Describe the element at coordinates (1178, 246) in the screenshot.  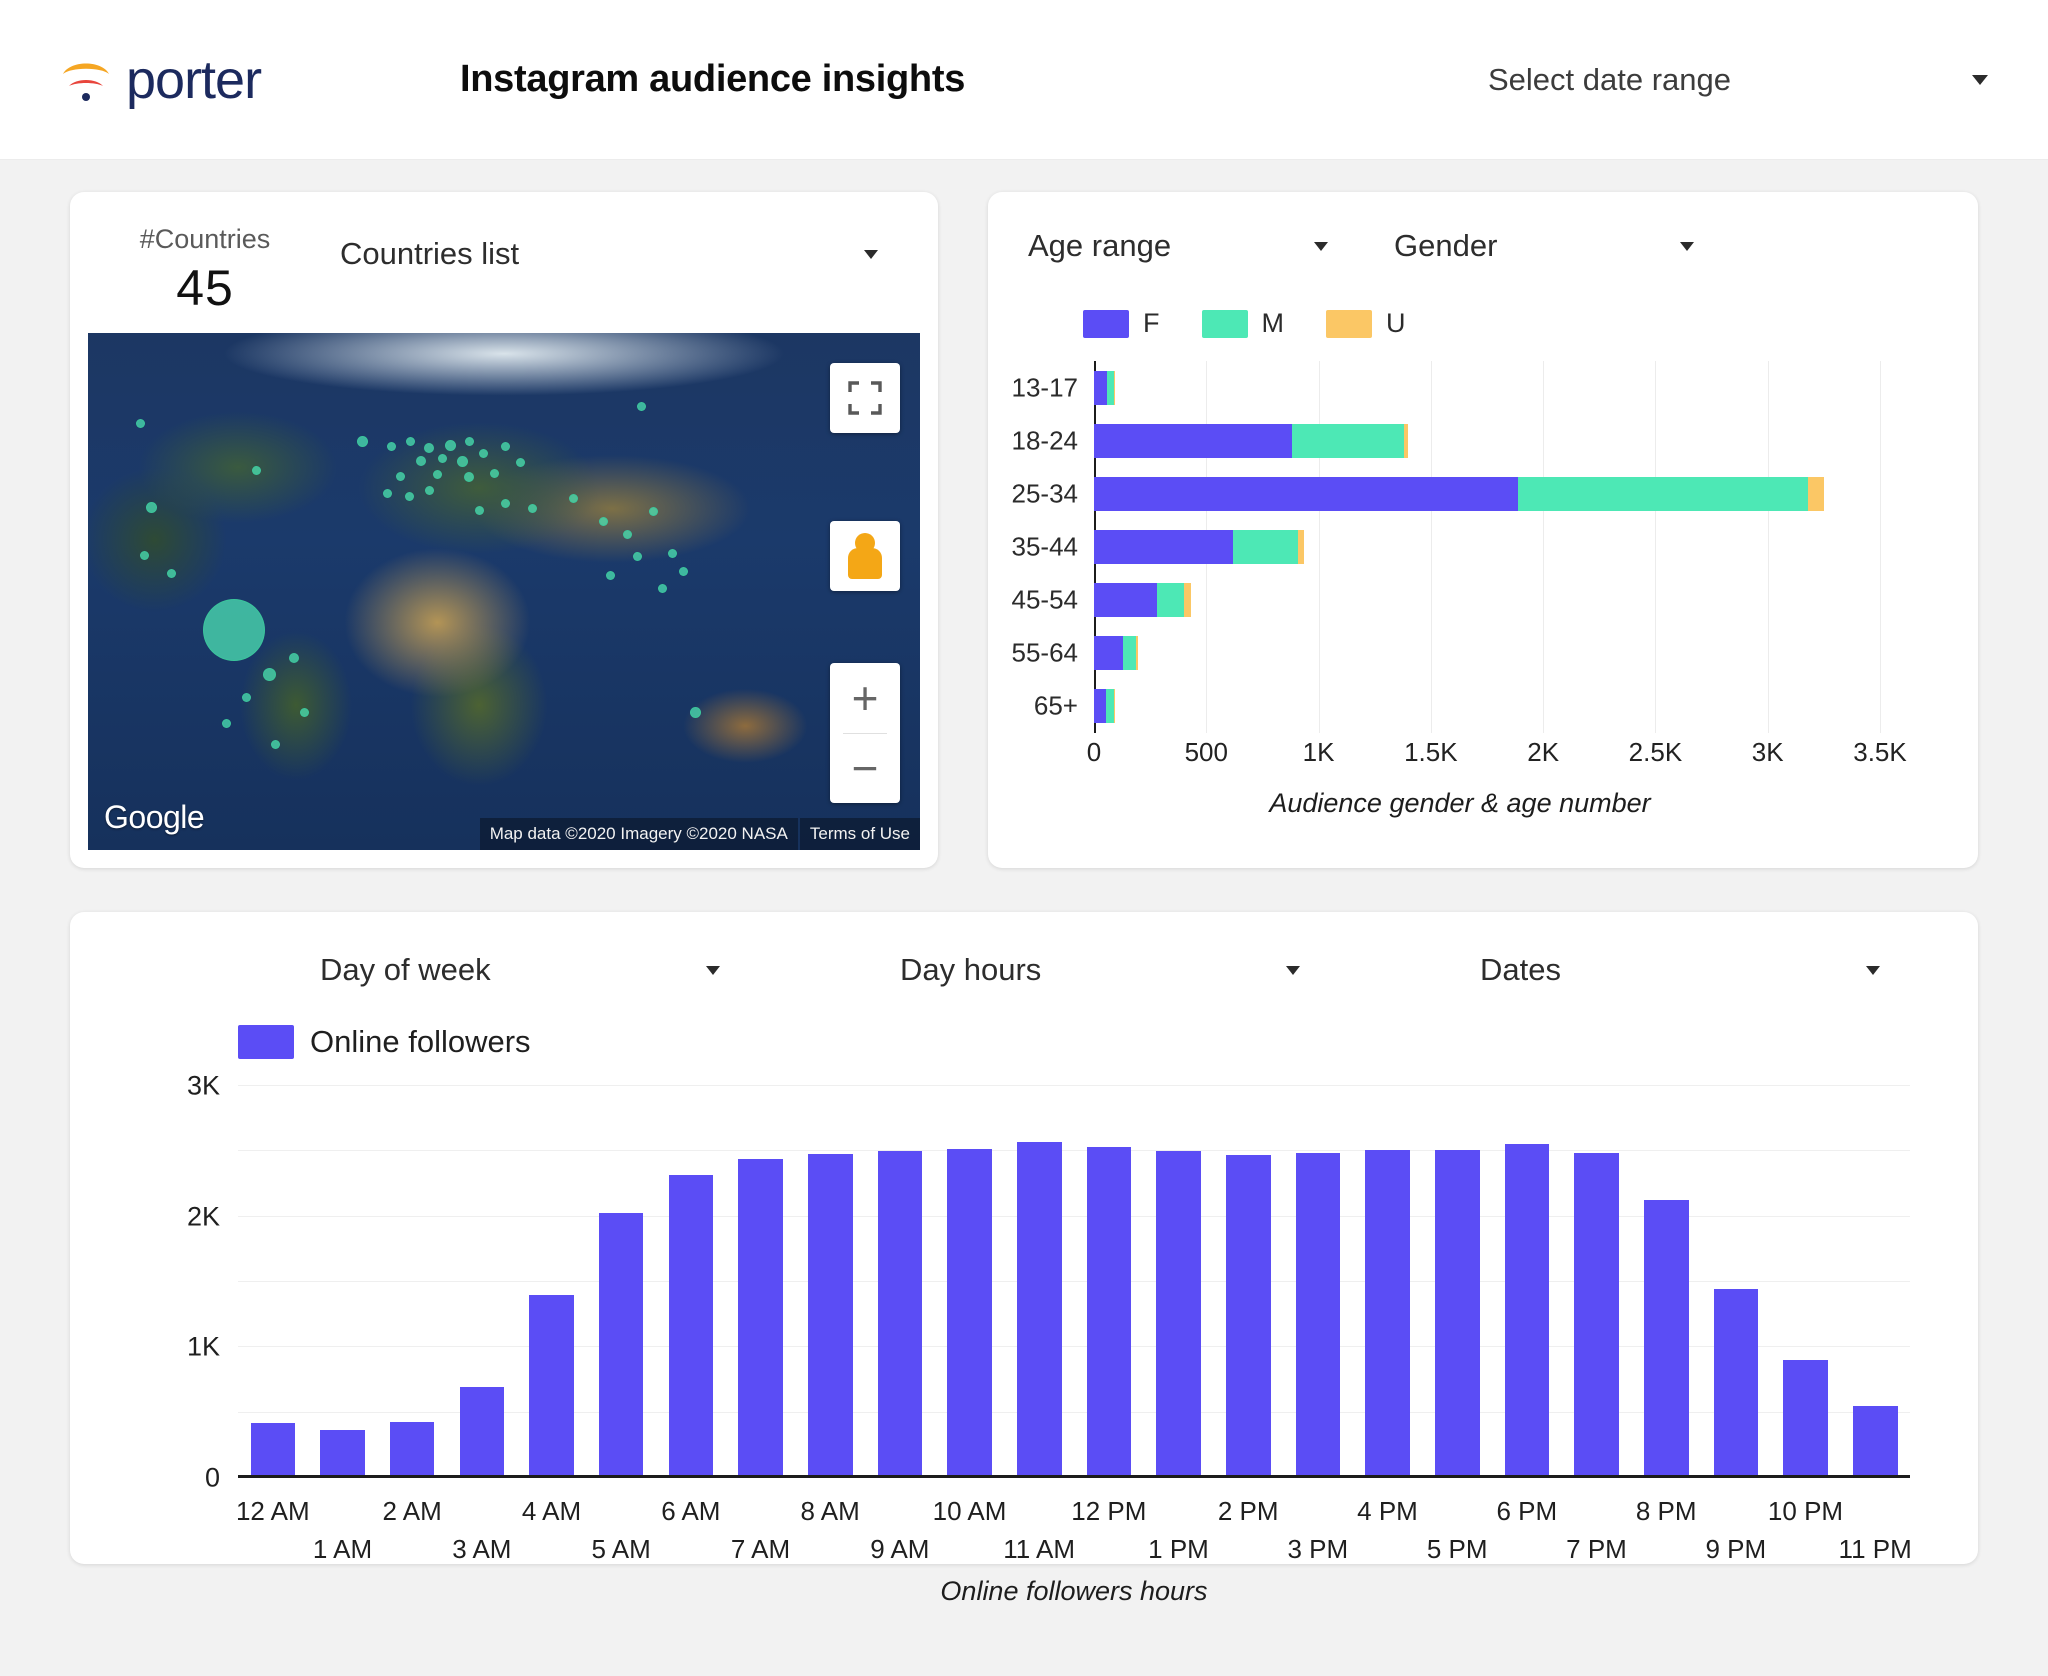
I see `age-range-select: Age range` at that location.